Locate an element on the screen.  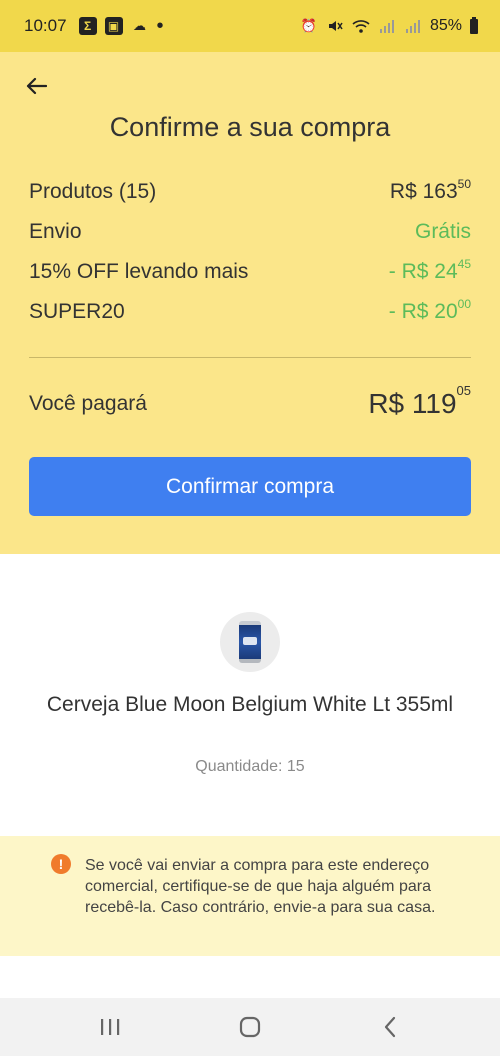
mute-icon is located at coordinates (335, 26).